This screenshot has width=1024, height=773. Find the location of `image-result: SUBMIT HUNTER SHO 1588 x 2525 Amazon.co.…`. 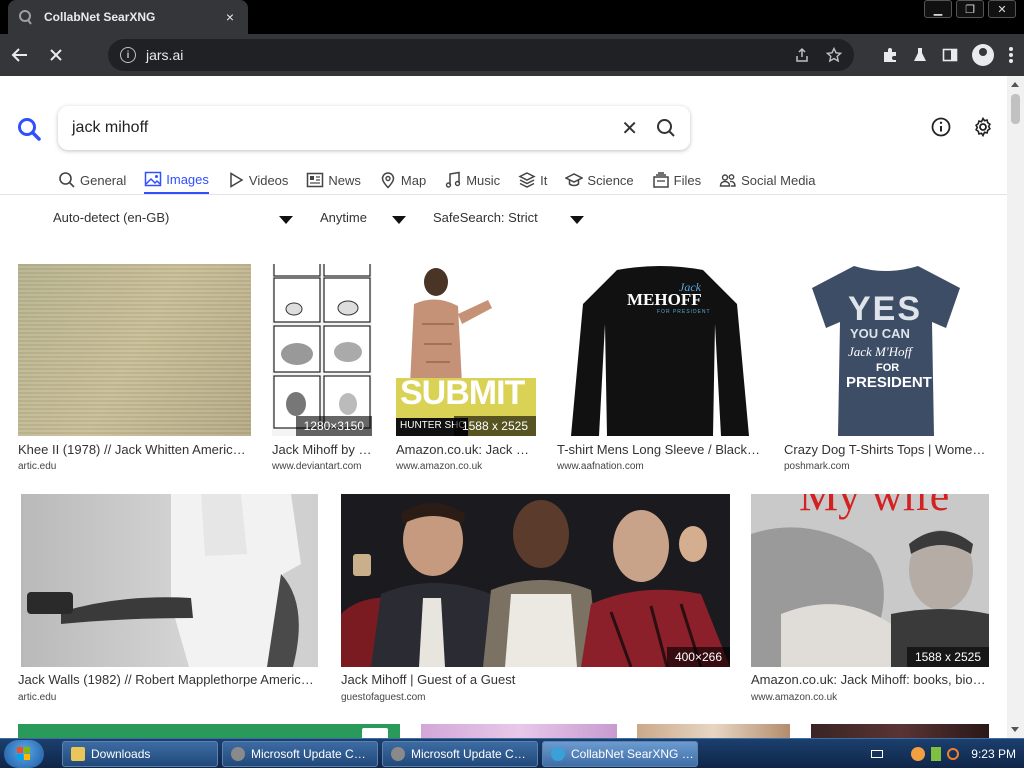

image-result: SUBMIT HUNTER SHO 1588 x 2525 Amazon.co.… is located at coordinates (466, 369).